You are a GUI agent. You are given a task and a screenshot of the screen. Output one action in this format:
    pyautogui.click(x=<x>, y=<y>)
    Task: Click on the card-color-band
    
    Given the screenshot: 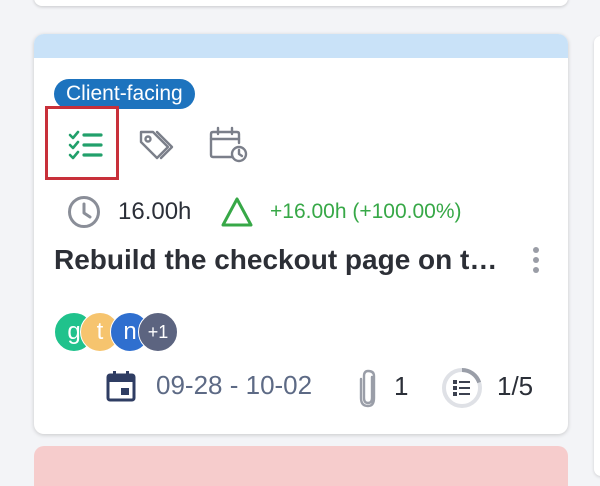 What is the action you would take?
    pyautogui.click(x=301, y=46)
    